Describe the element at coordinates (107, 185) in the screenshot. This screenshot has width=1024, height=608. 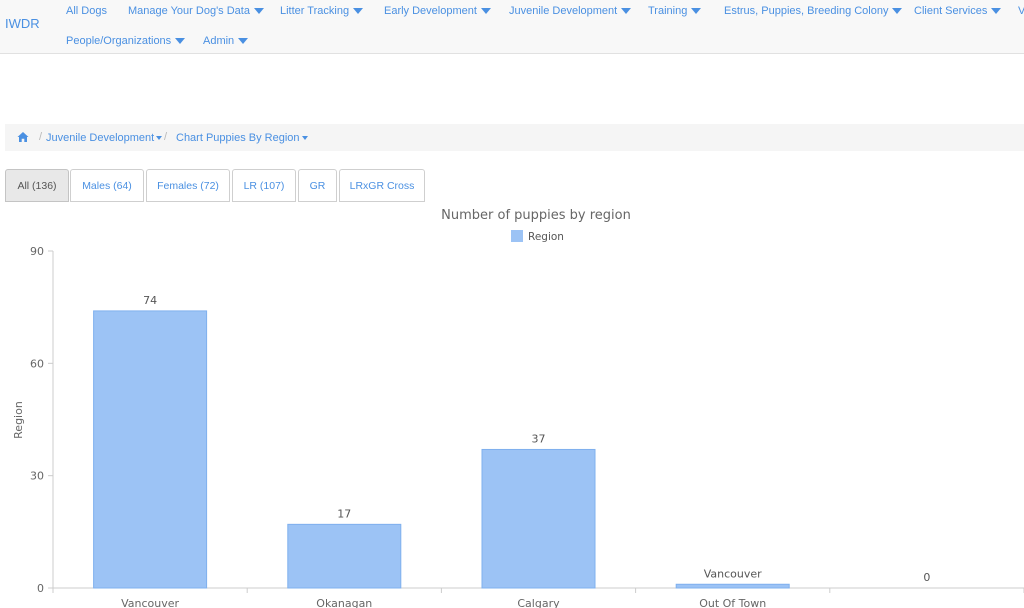
I see `tab-males: Males (64)` at that location.